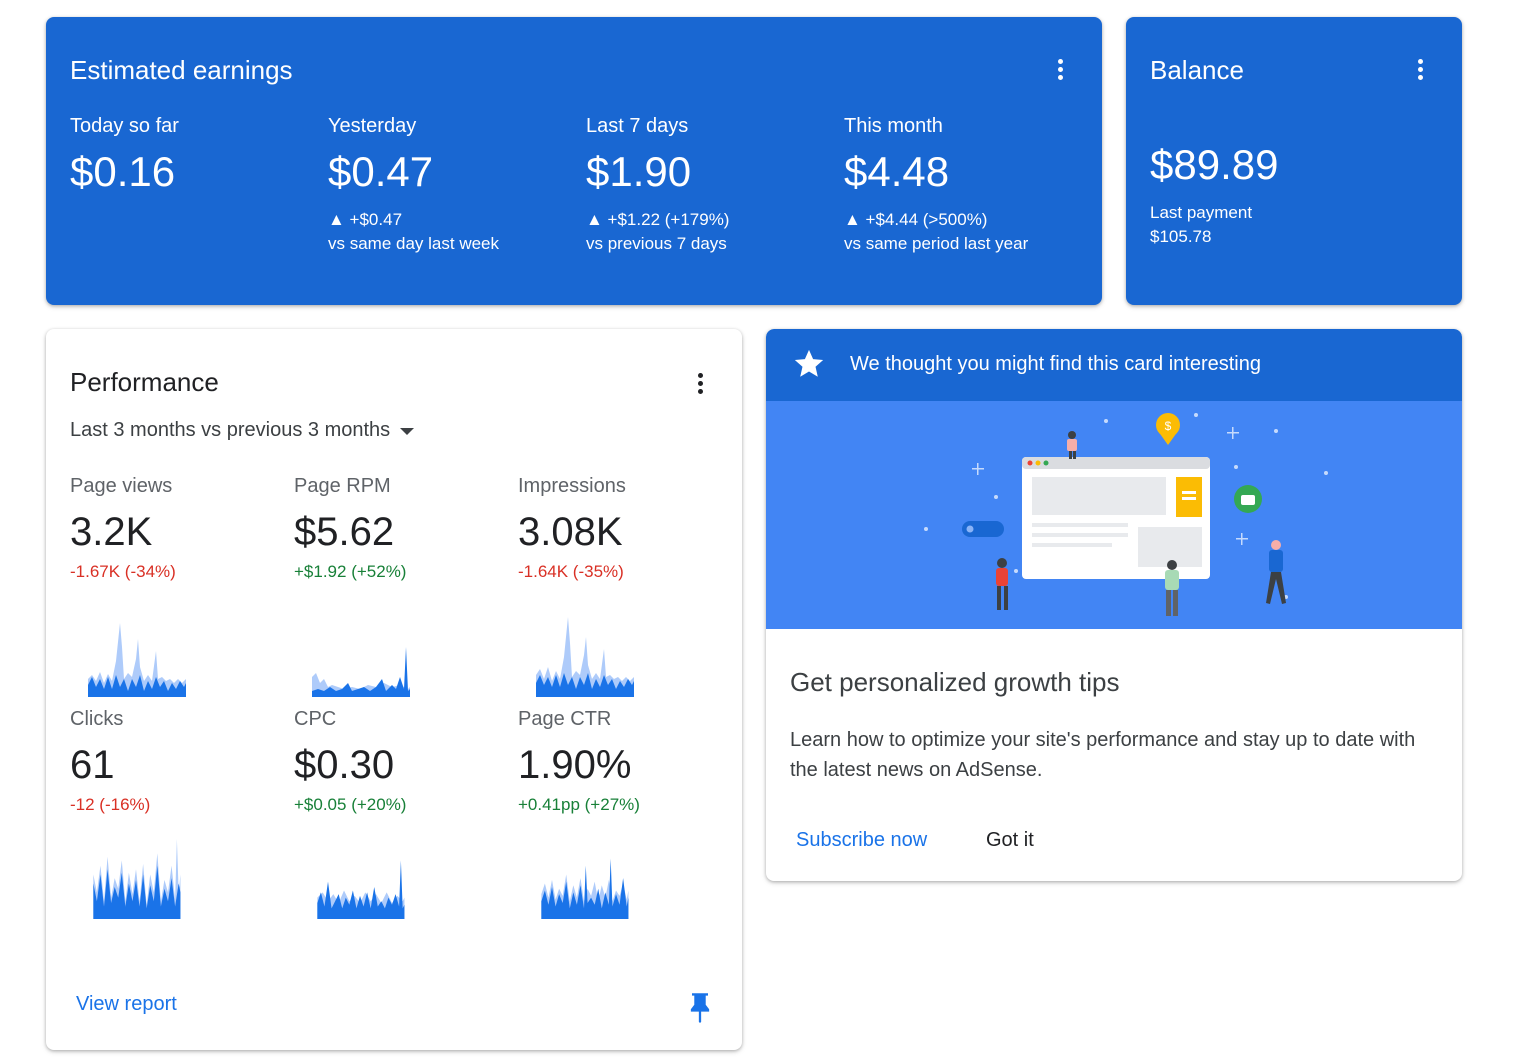 The width and height of the screenshot is (1519, 1062). What do you see at coordinates (372, 126) in the screenshot?
I see `metric-label: Yesterday` at bounding box center [372, 126].